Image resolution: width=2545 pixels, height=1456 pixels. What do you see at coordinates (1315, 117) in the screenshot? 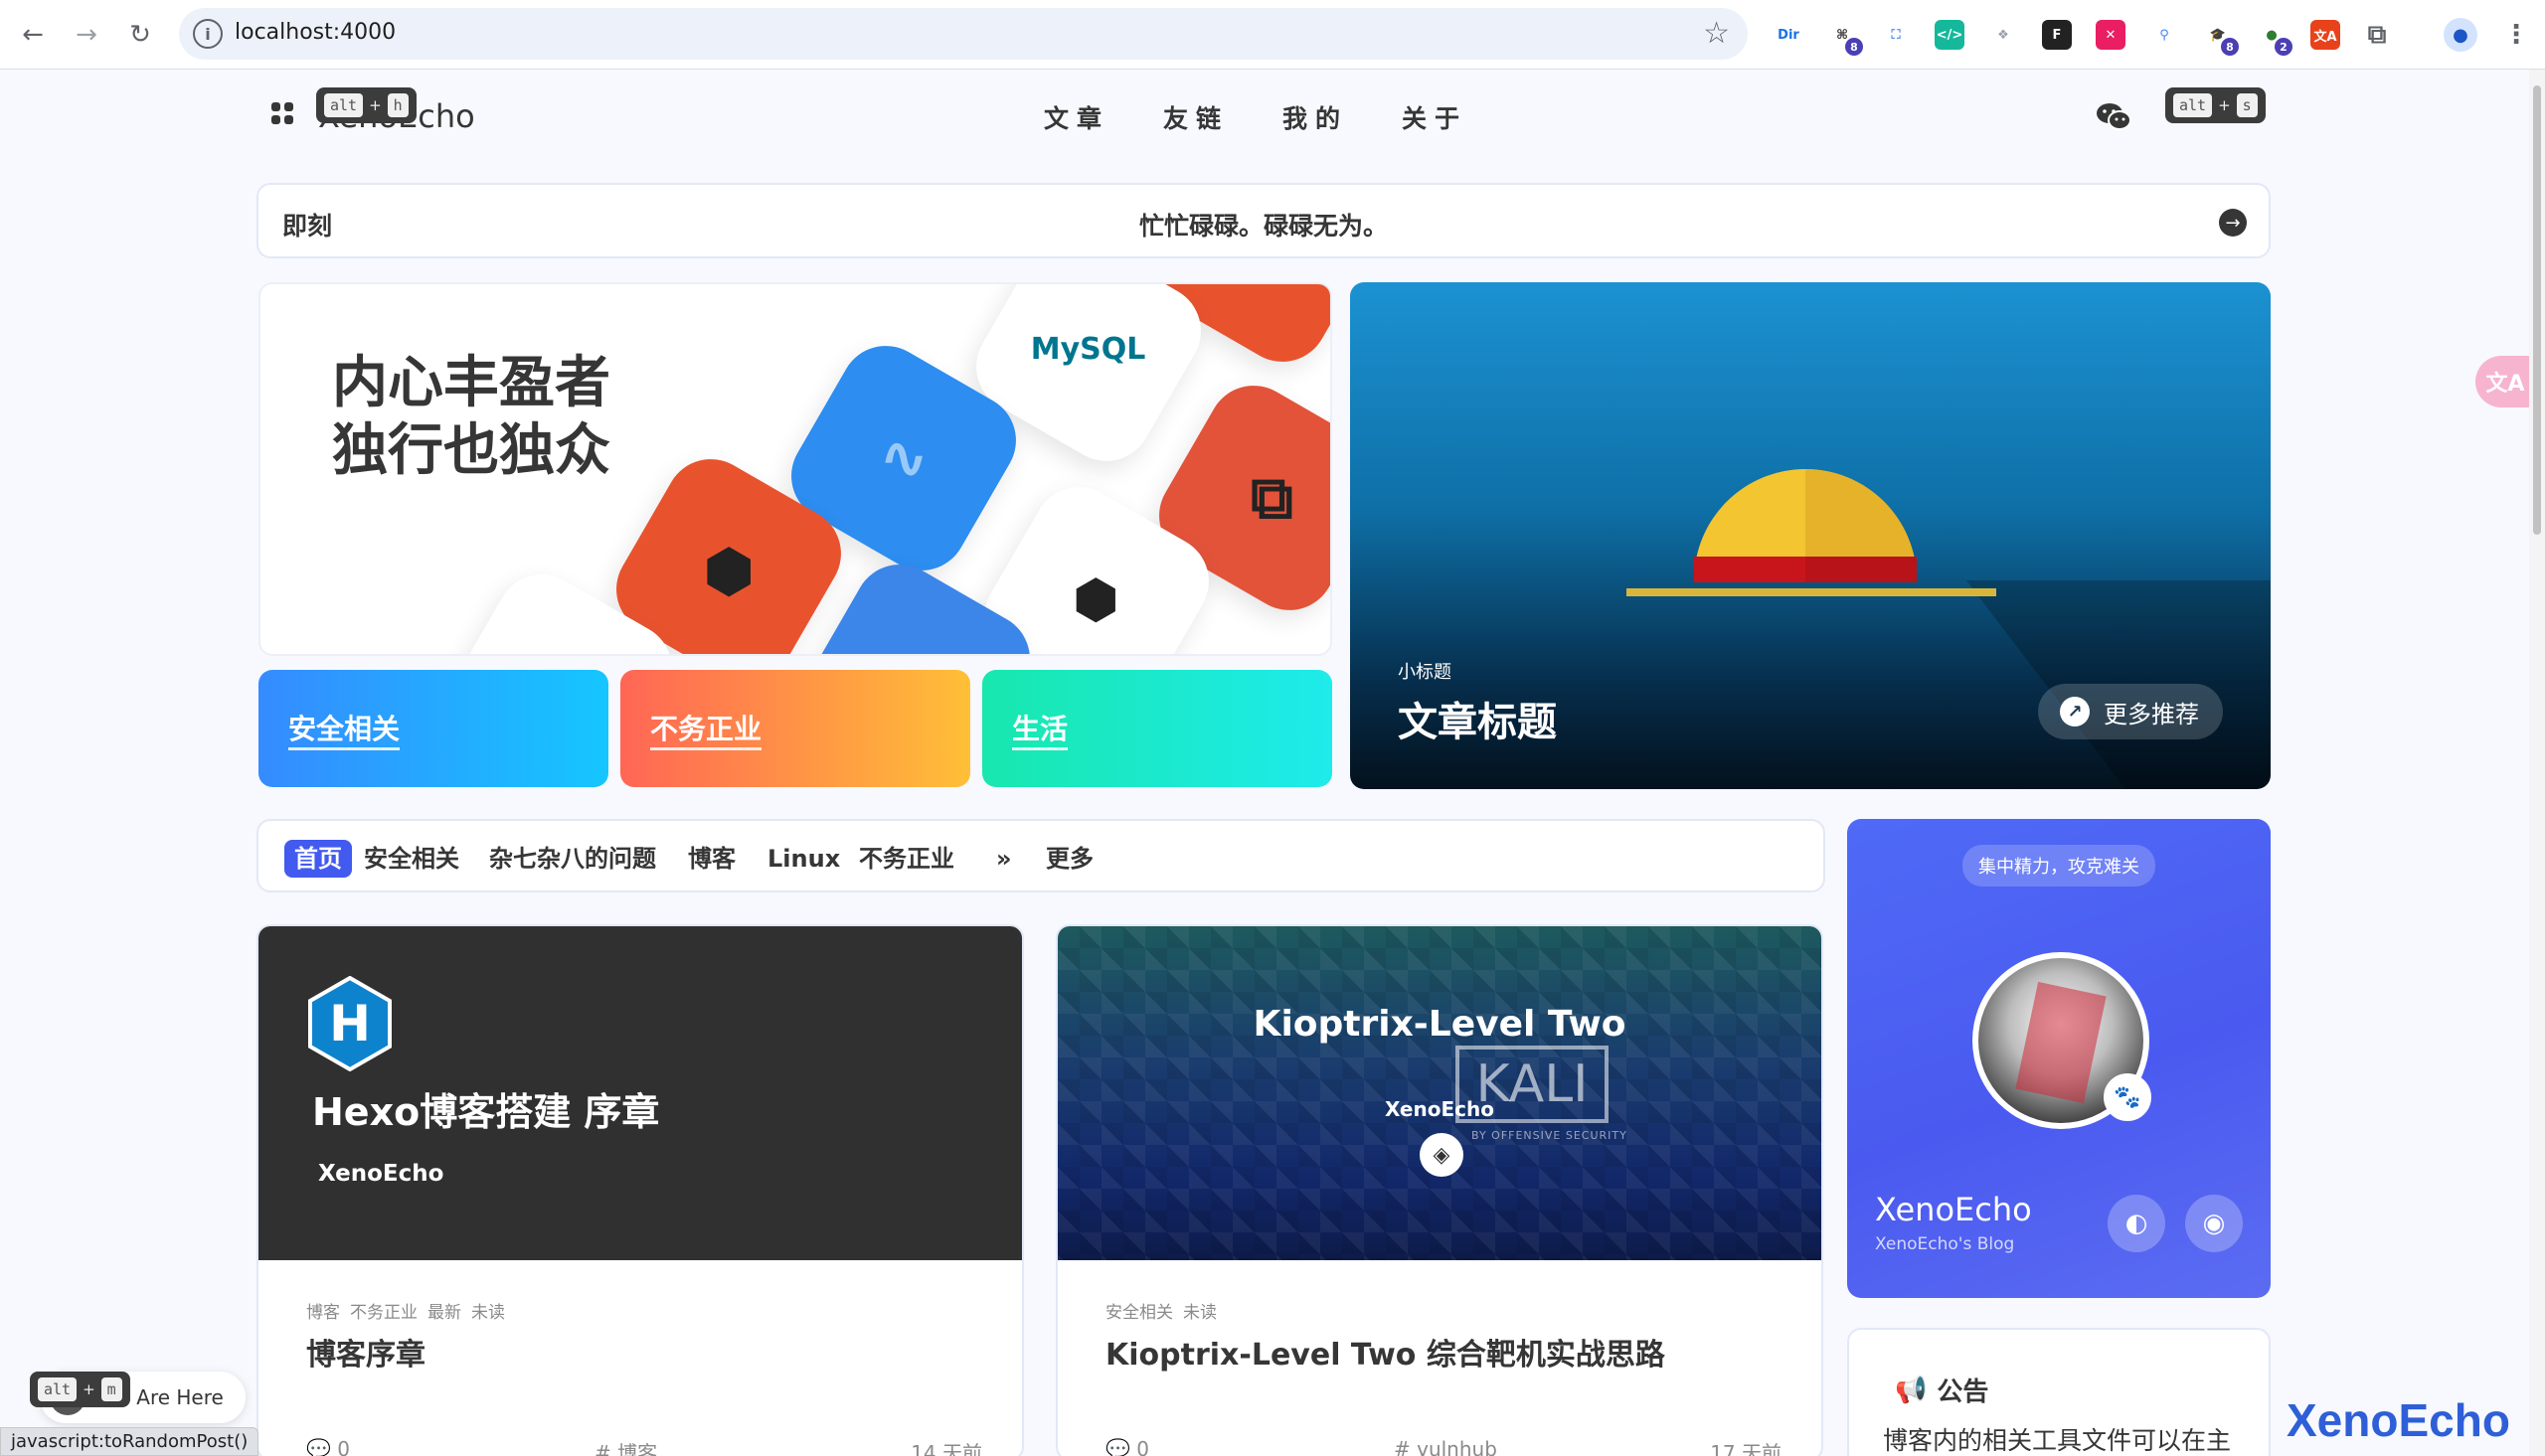
I see `nav-mine: 我的` at bounding box center [1315, 117].